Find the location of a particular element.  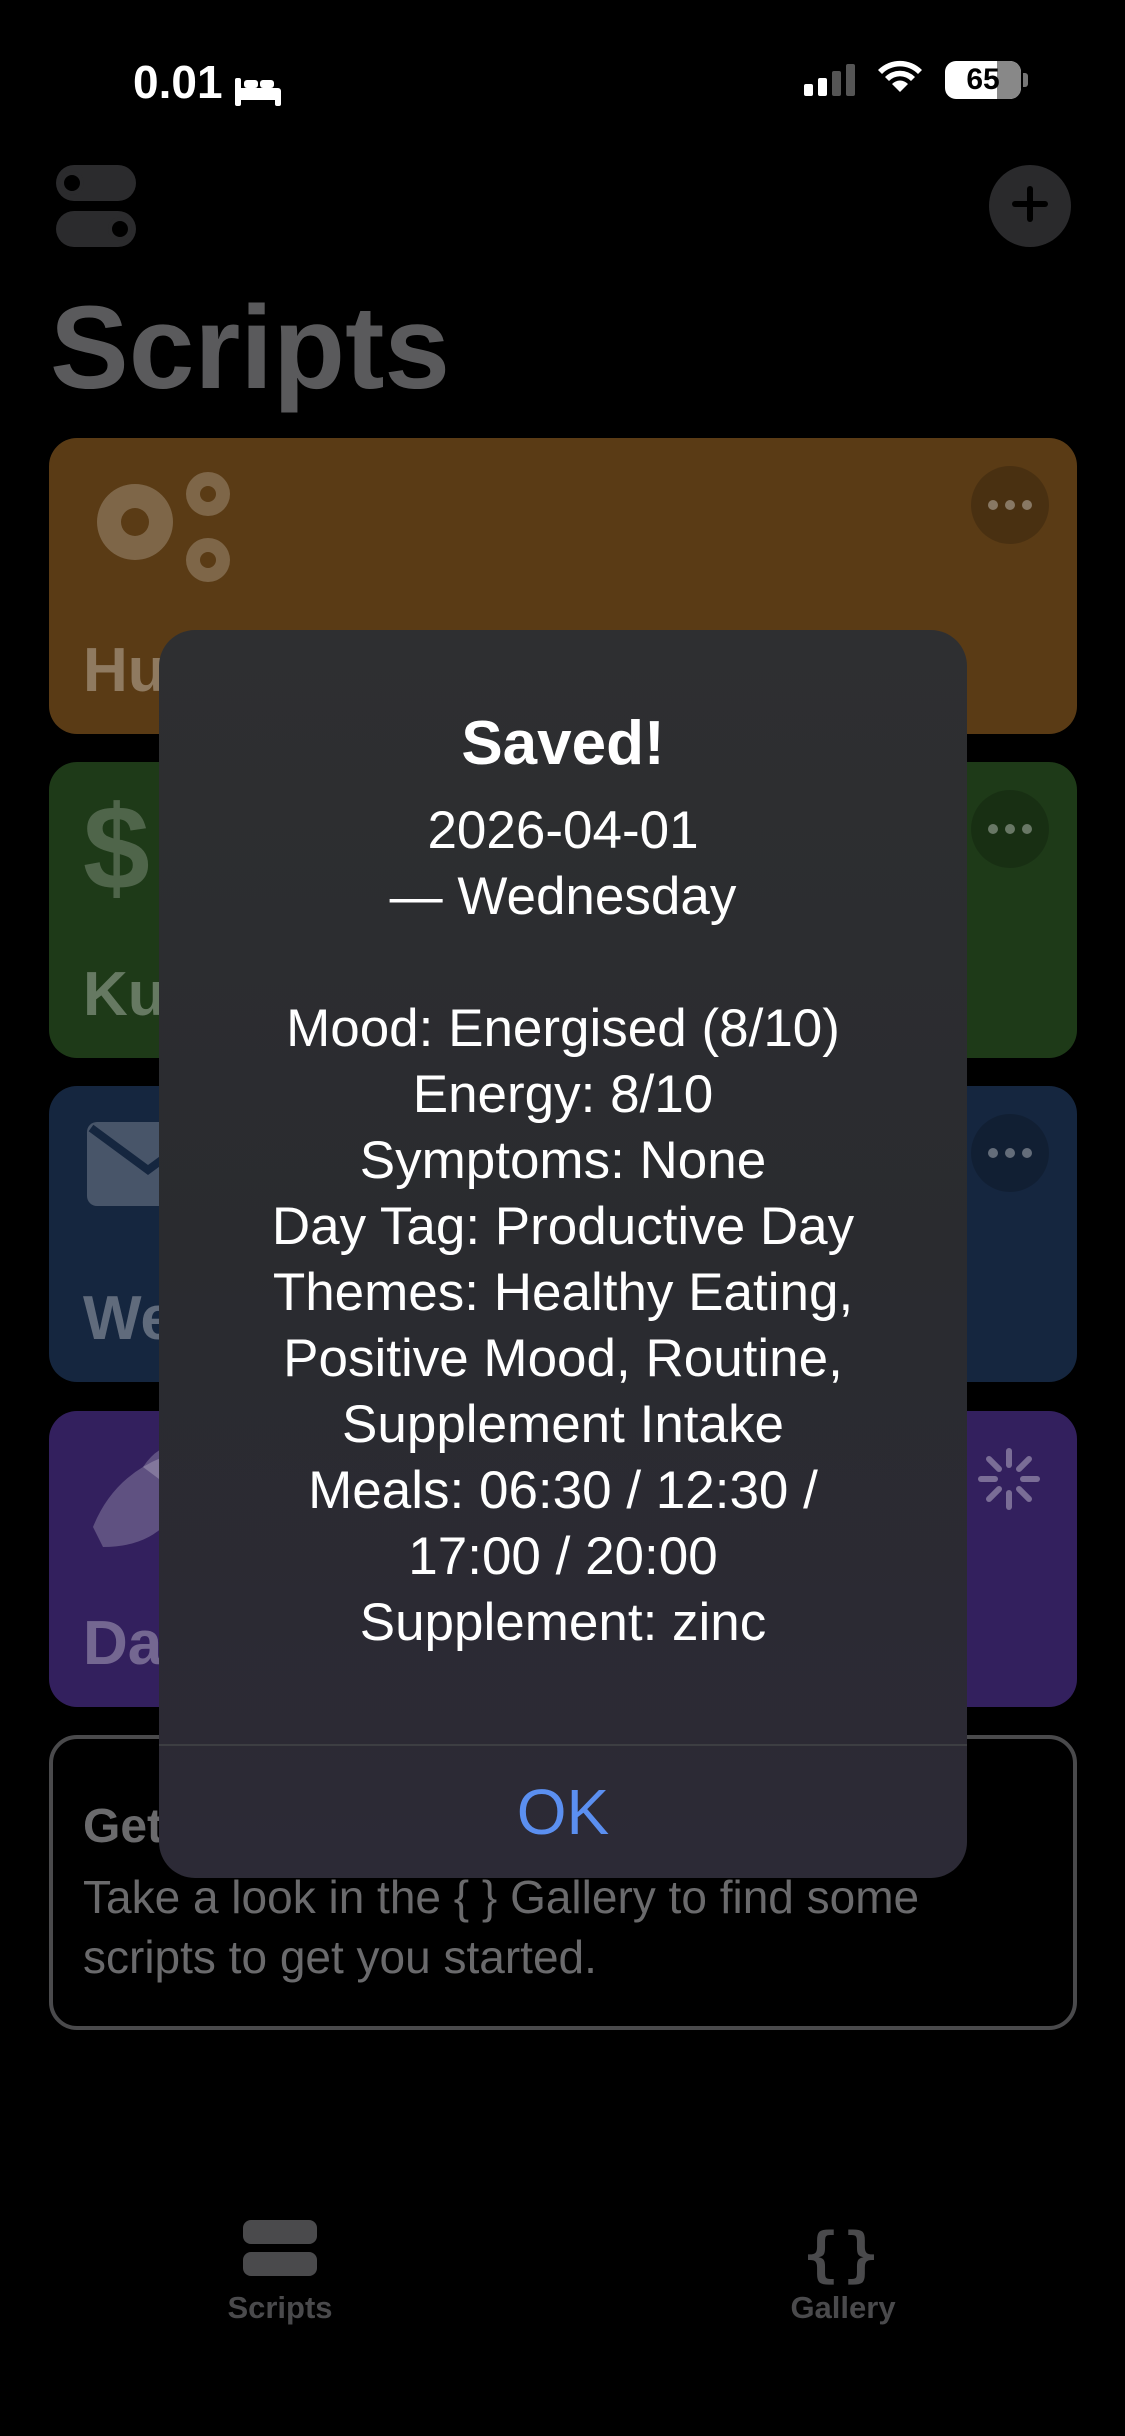

tab-gallery-label: Gallery is located at coordinates (843, 2307).